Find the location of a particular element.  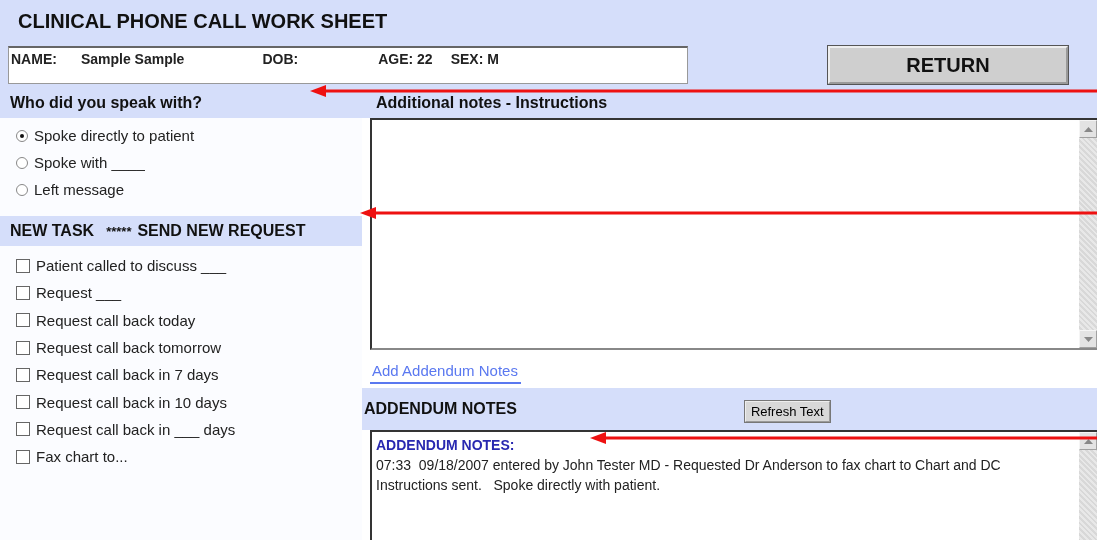

info-label: NAME: is located at coordinates (34, 59).